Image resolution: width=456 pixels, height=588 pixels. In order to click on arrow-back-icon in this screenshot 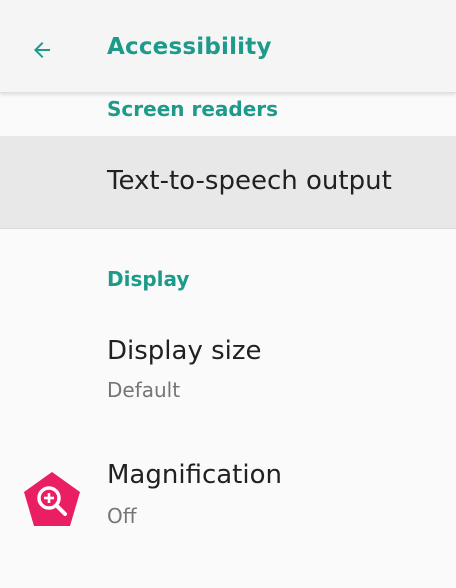, I will do `click(42, 50)`.